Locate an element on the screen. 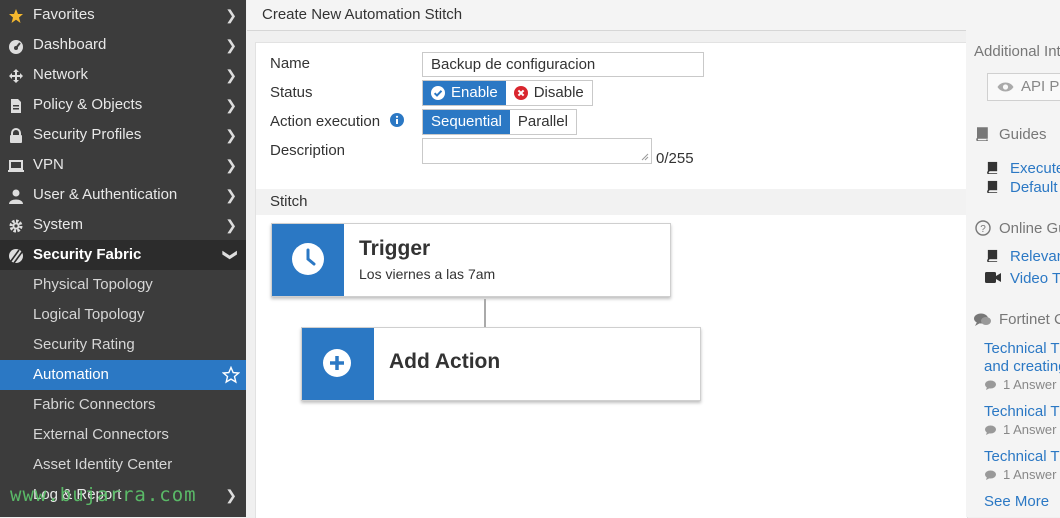 This screenshot has width=1060, height=518. info-icon is located at coordinates (397, 120).